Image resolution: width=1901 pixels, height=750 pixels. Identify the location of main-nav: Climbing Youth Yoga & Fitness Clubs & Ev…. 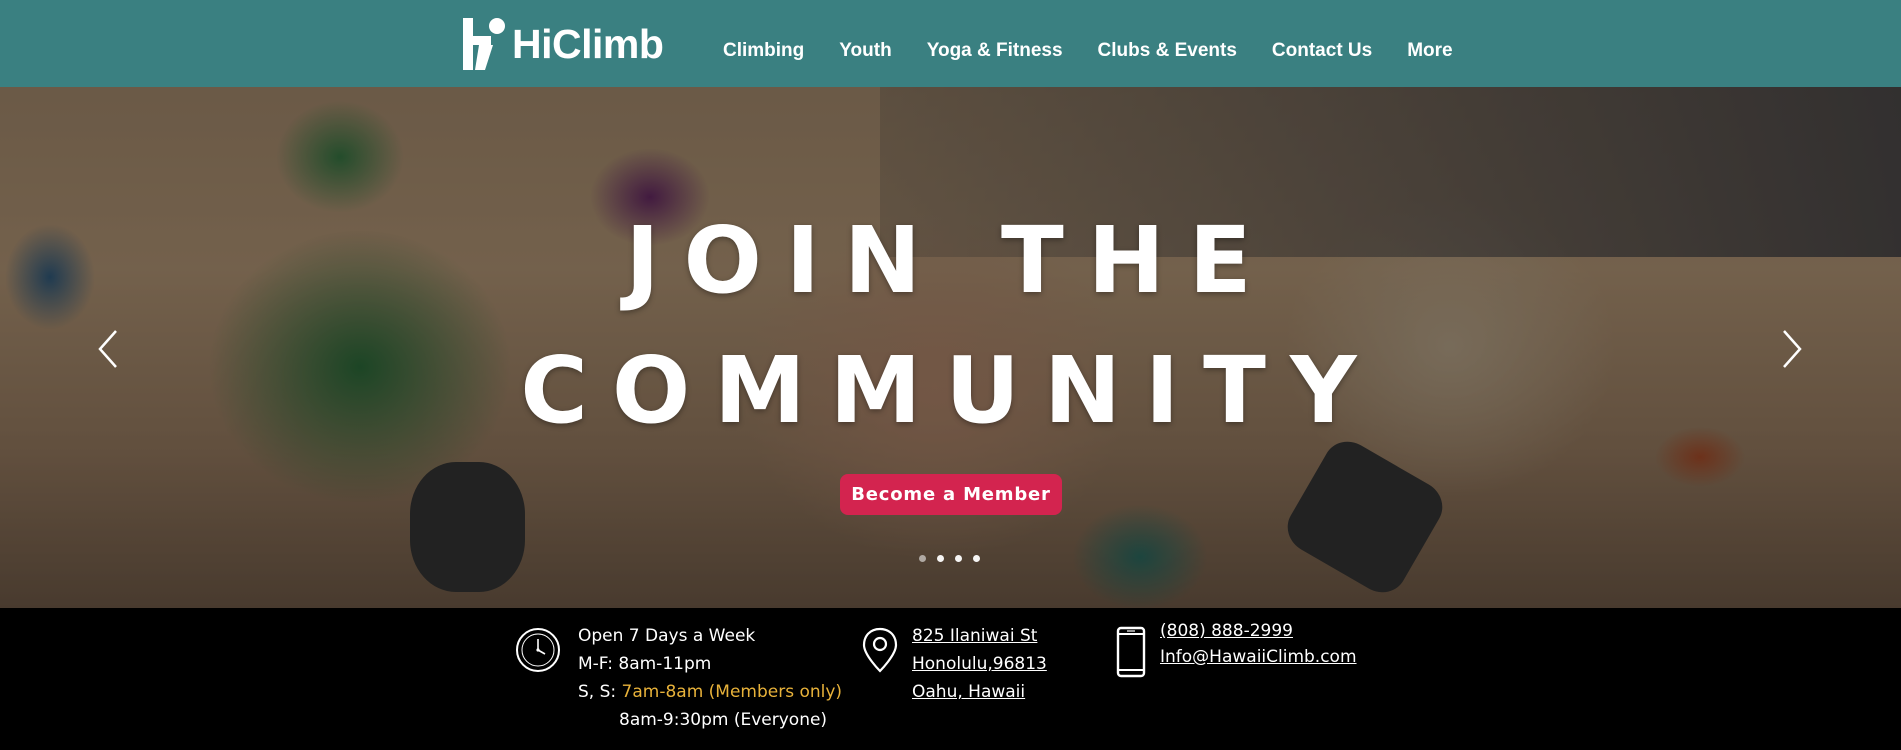
(1105, 51).